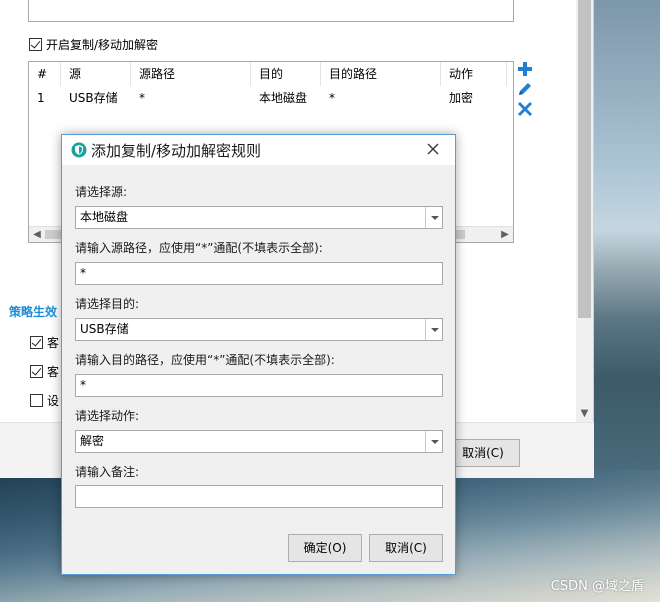  What do you see at coordinates (474, 74) in the screenshot?
I see `column-header-action: 动作` at bounding box center [474, 74].